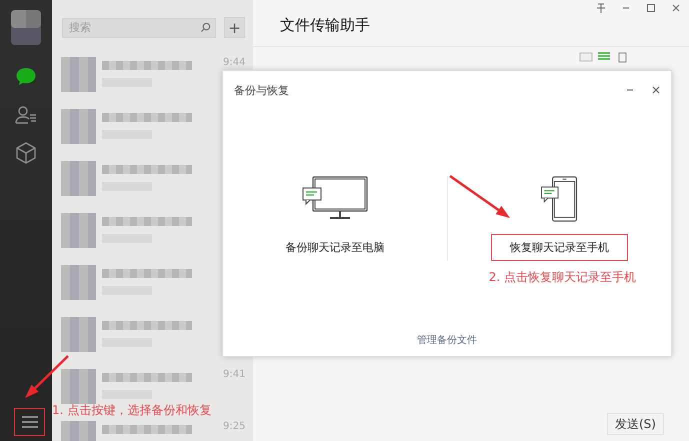 Image resolution: width=689 pixels, height=441 pixels. I want to click on menu-button, so click(29, 422).